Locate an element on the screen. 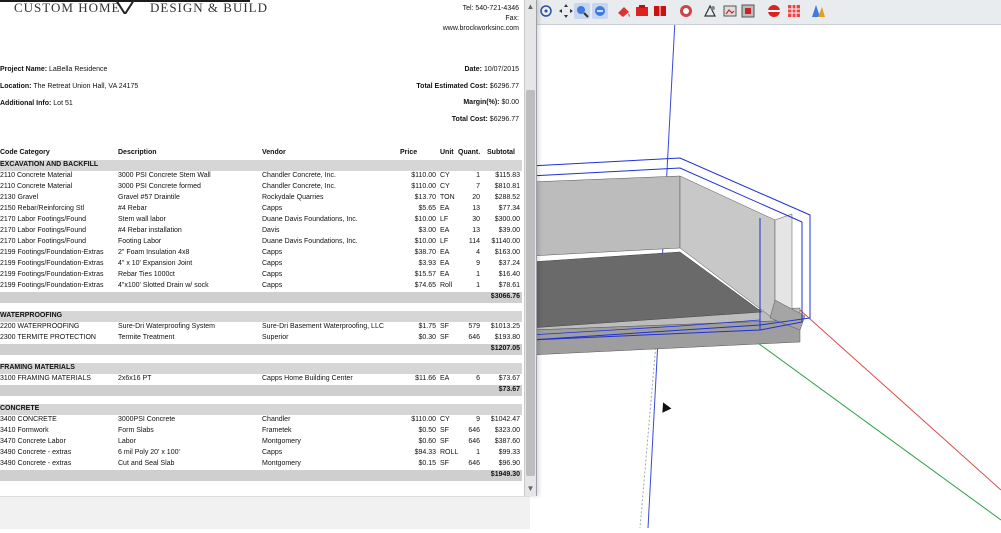 This screenshot has width=1001, height=533. shadow-icon is located at coordinates (774, 11).